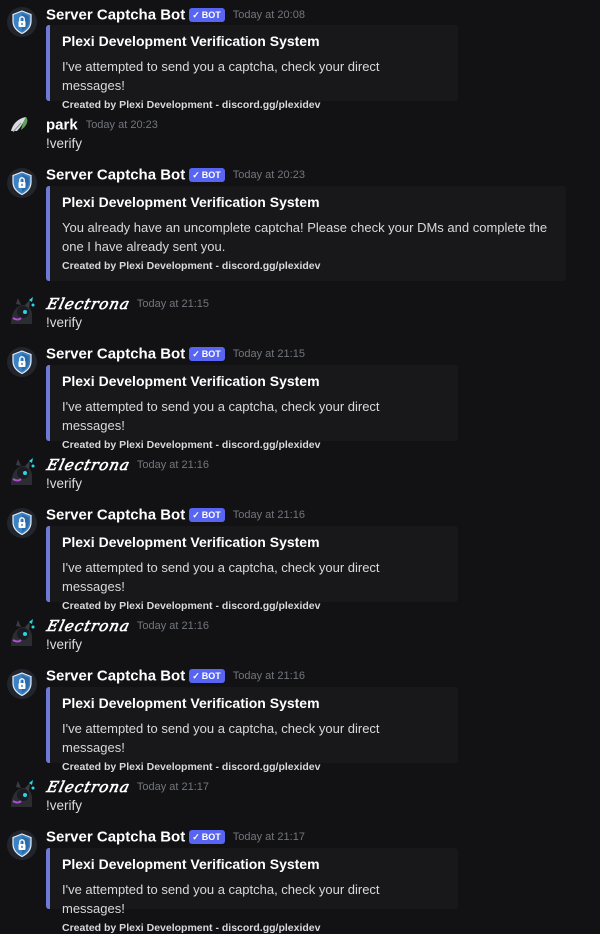 The width and height of the screenshot is (600, 934). I want to click on message-header: 𝐸𝑙𝑒𝑐𝑡𝑟𝑜𝑛𝑎 Today at 21:15, so click(127, 304).